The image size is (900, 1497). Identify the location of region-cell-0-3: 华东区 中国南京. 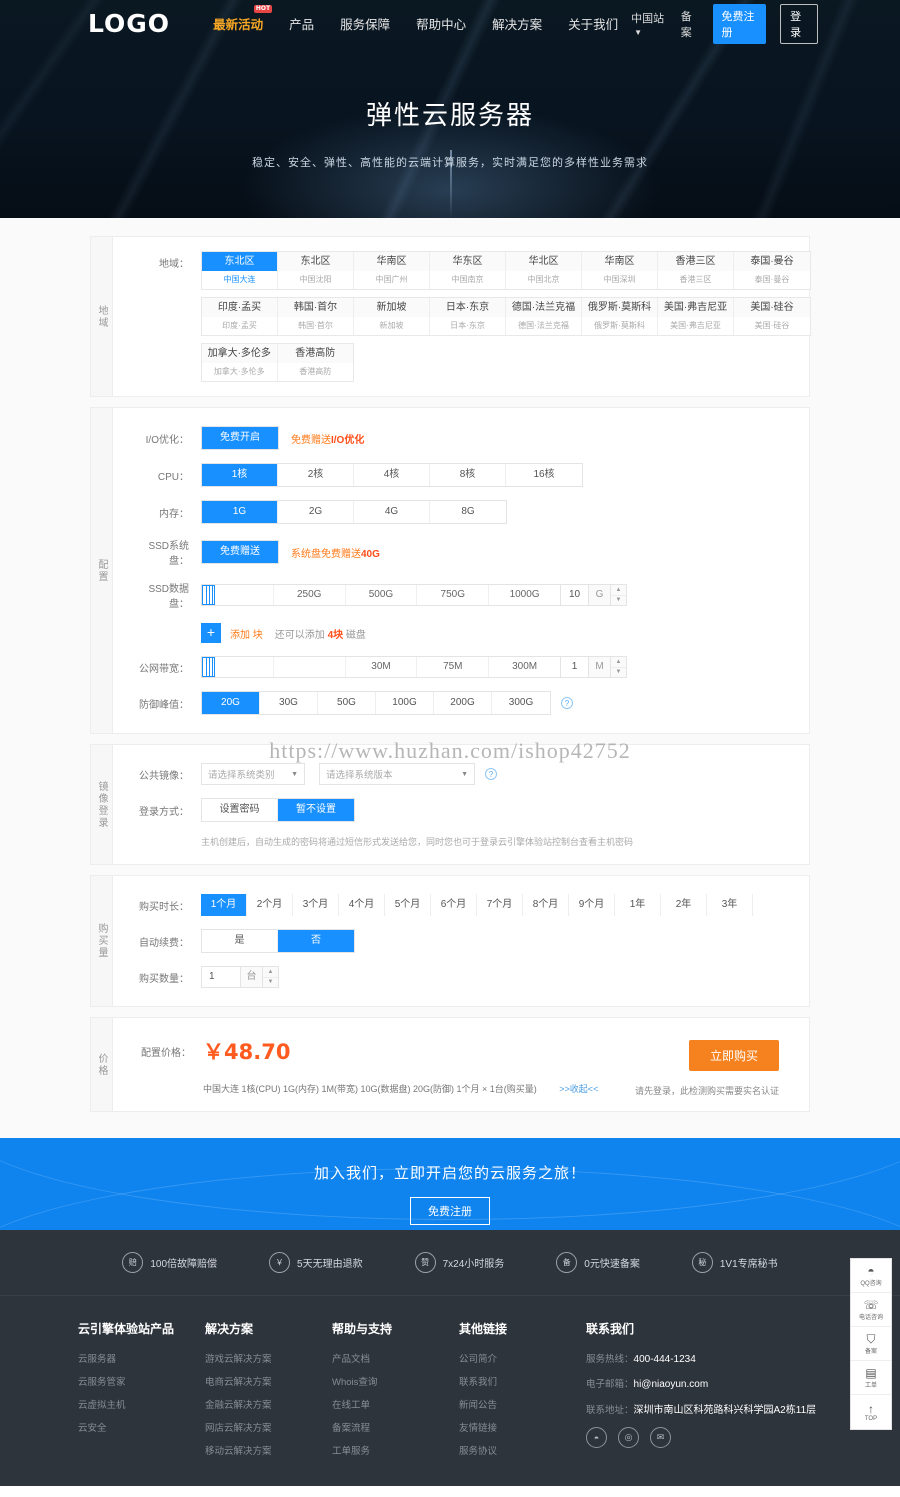
(468, 270).